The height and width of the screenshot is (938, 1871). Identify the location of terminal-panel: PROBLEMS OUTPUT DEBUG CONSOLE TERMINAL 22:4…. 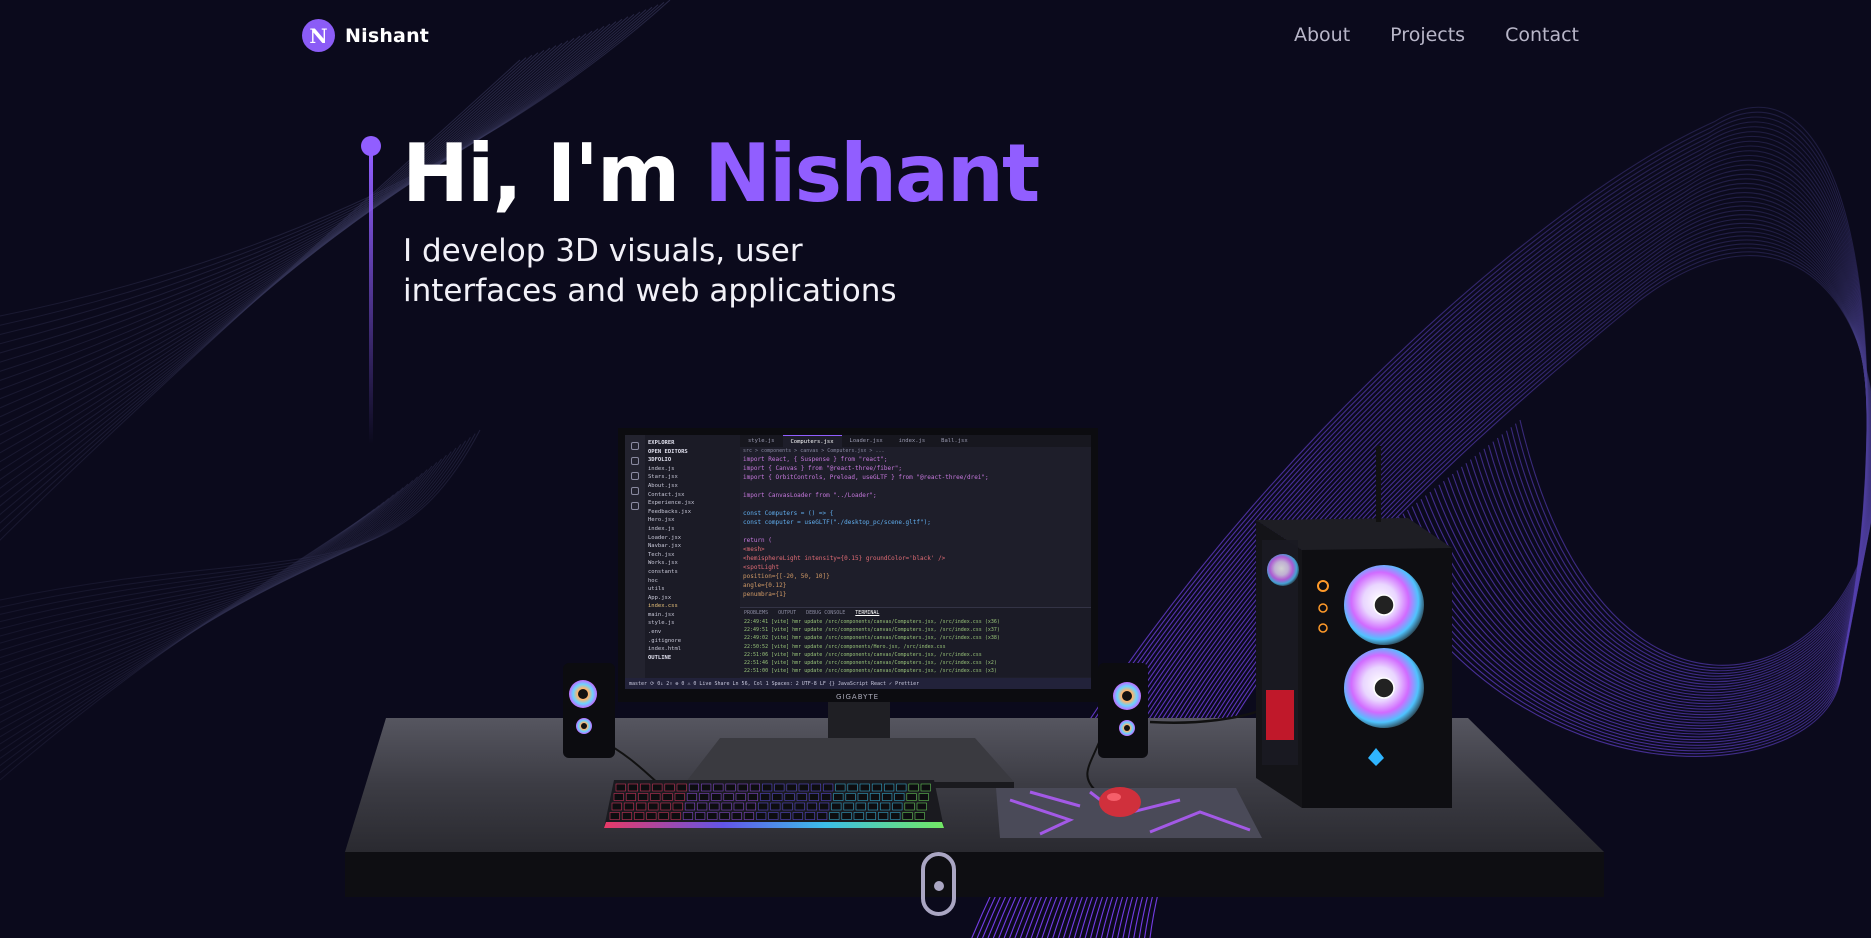
(915, 642).